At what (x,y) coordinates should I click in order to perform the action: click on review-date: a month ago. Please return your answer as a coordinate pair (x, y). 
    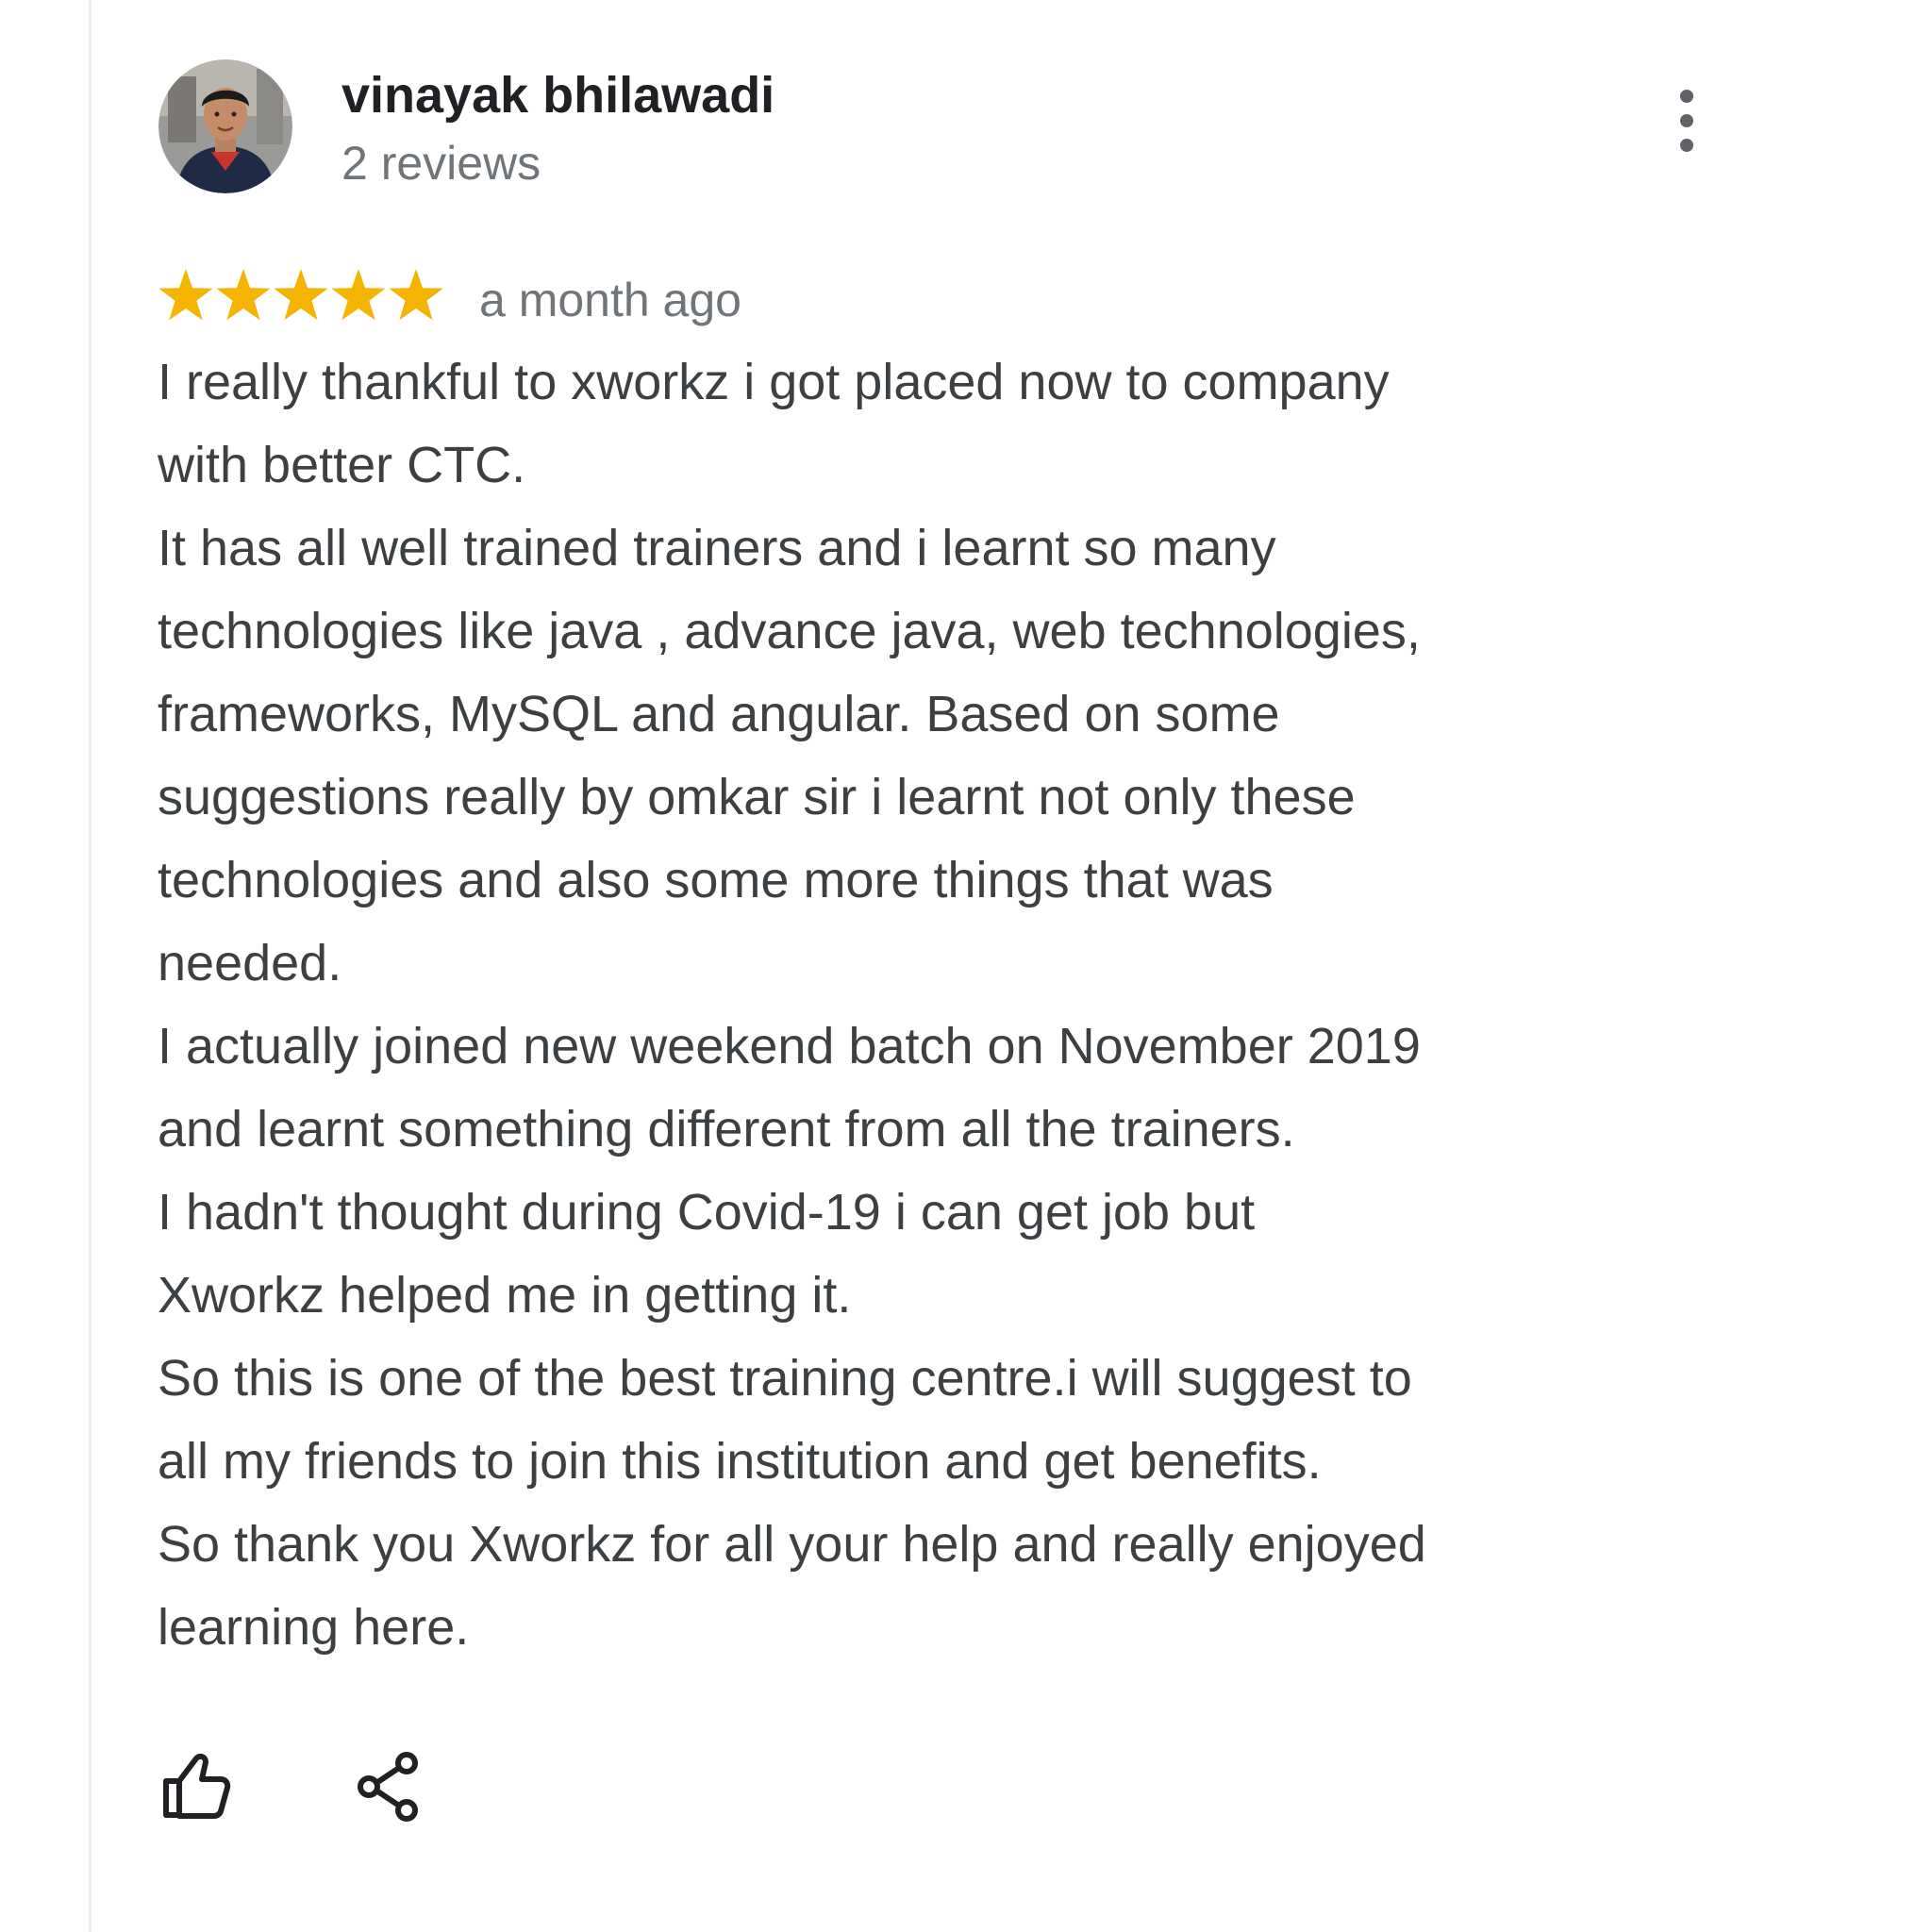
    Looking at the image, I should click on (610, 300).